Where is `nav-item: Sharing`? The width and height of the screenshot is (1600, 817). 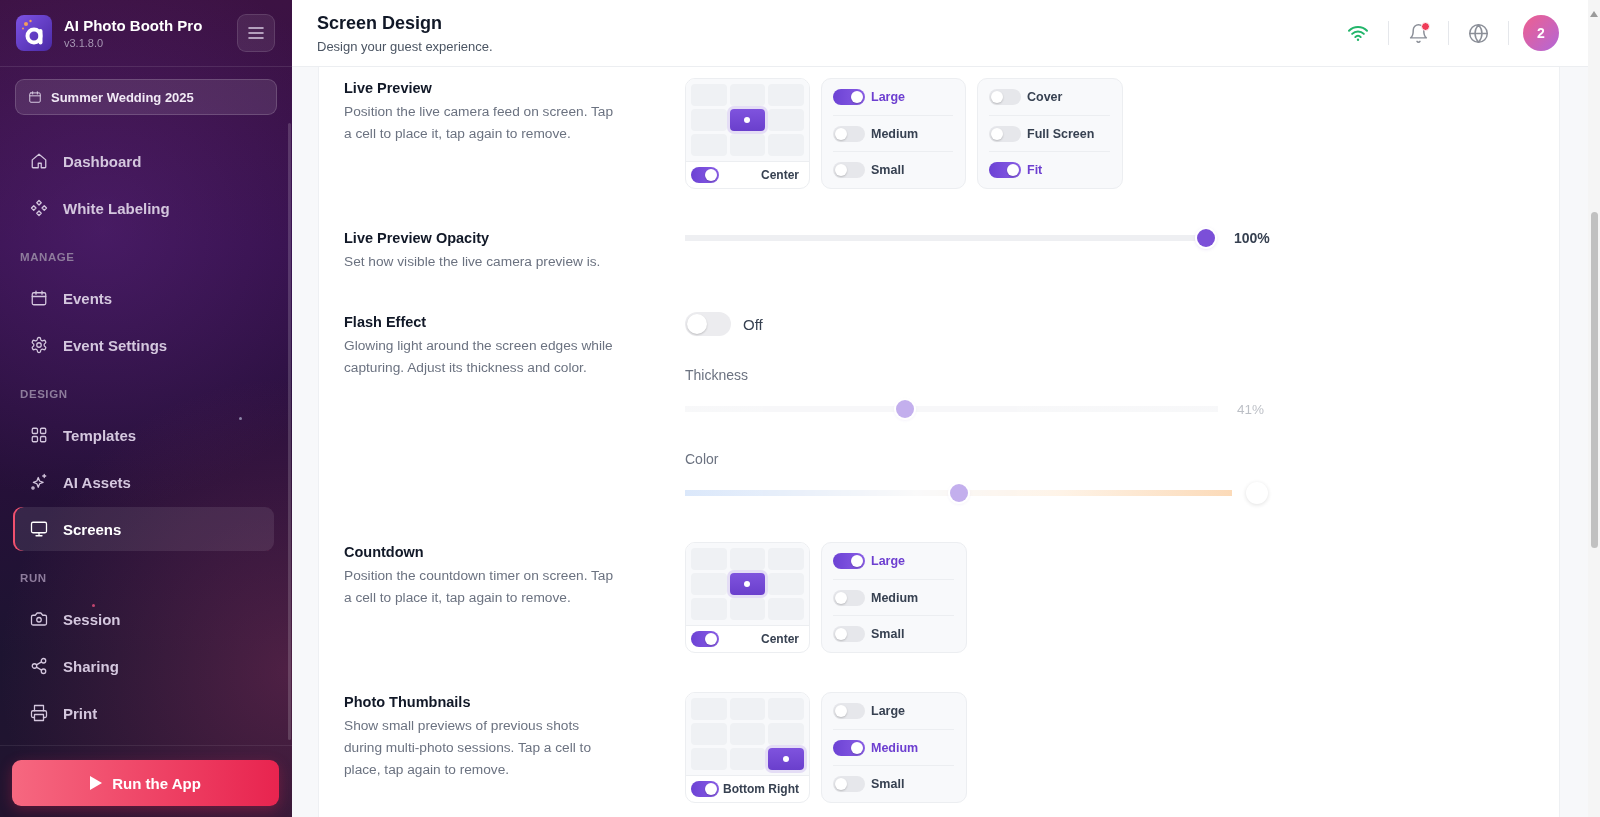 nav-item: Sharing is located at coordinates (143, 666).